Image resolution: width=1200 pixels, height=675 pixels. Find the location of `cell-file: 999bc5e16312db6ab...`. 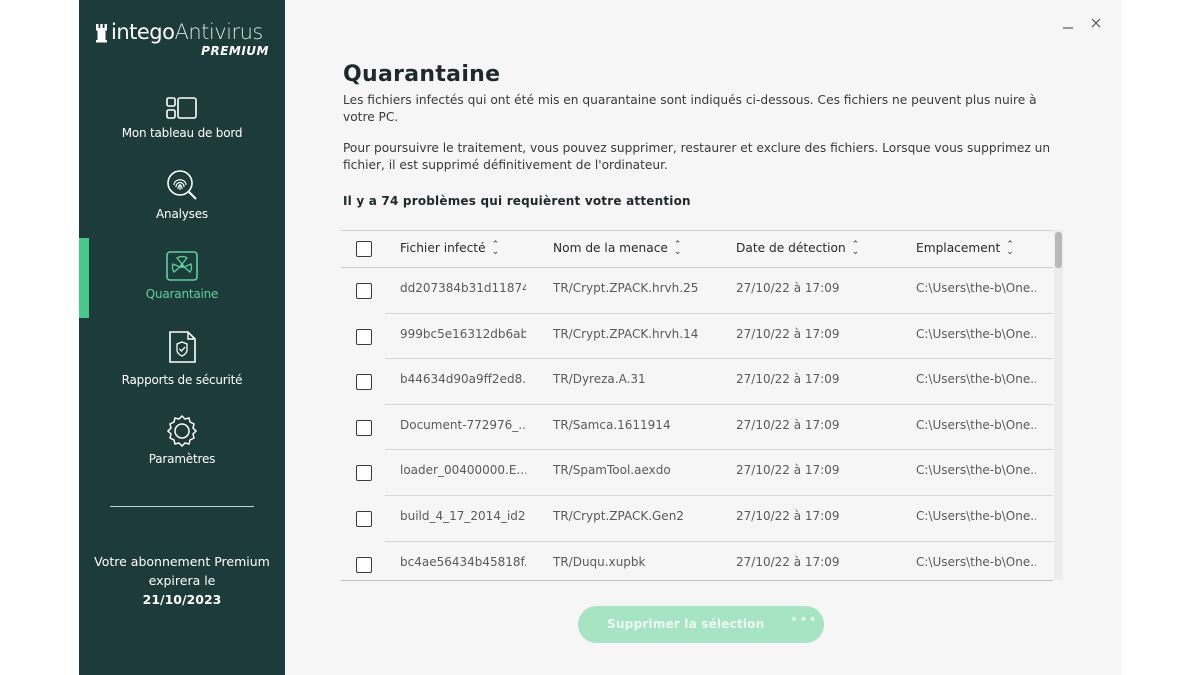

cell-file: 999bc5e16312db6ab... is located at coordinates (463, 333).